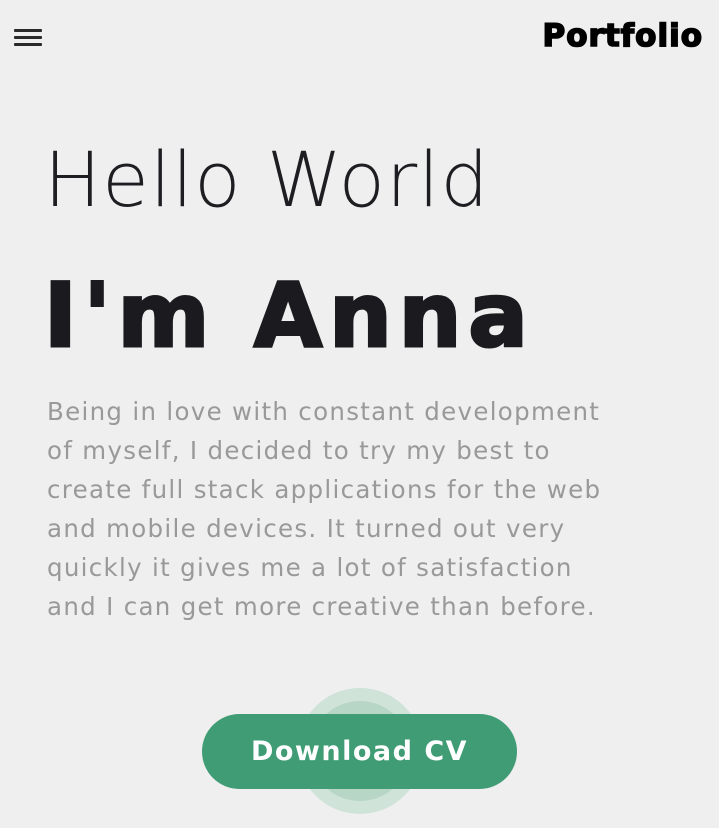 This screenshot has height=828, width=719. I want to click on site-logo: Portfolio, so click(622, 36).